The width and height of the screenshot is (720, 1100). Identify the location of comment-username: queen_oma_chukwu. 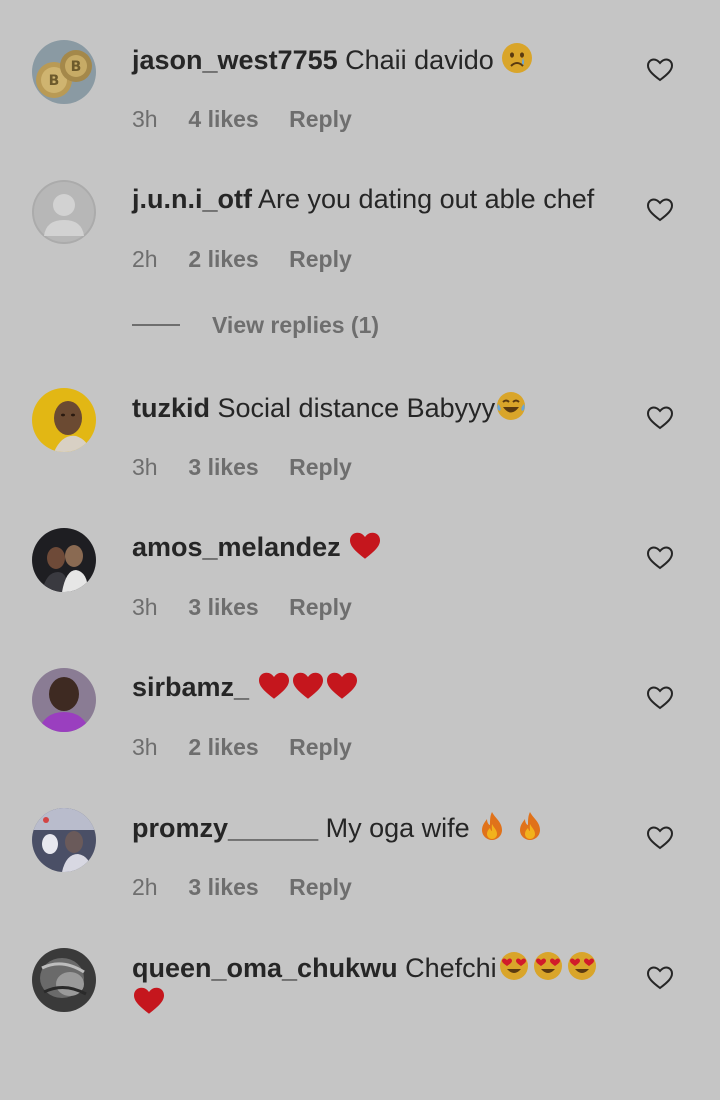
(265, 968).